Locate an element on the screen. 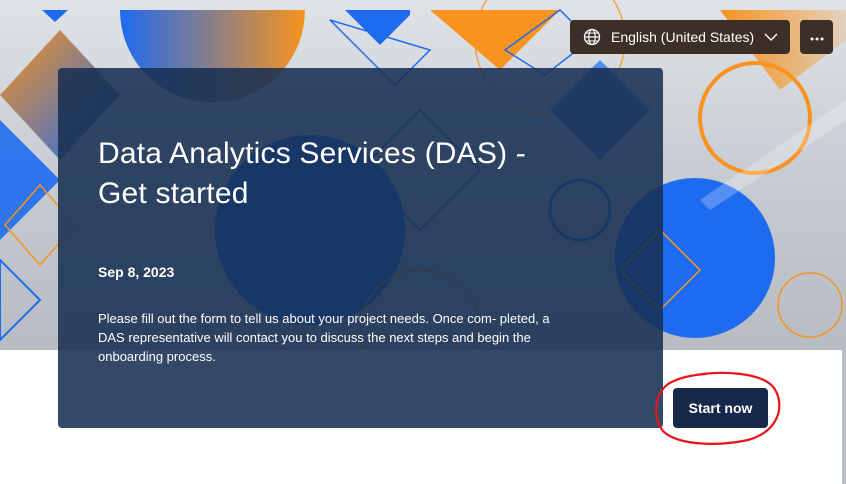 The height and width of the screenshot is (484, 846). more-options-button is located at coordinates (816, 37).